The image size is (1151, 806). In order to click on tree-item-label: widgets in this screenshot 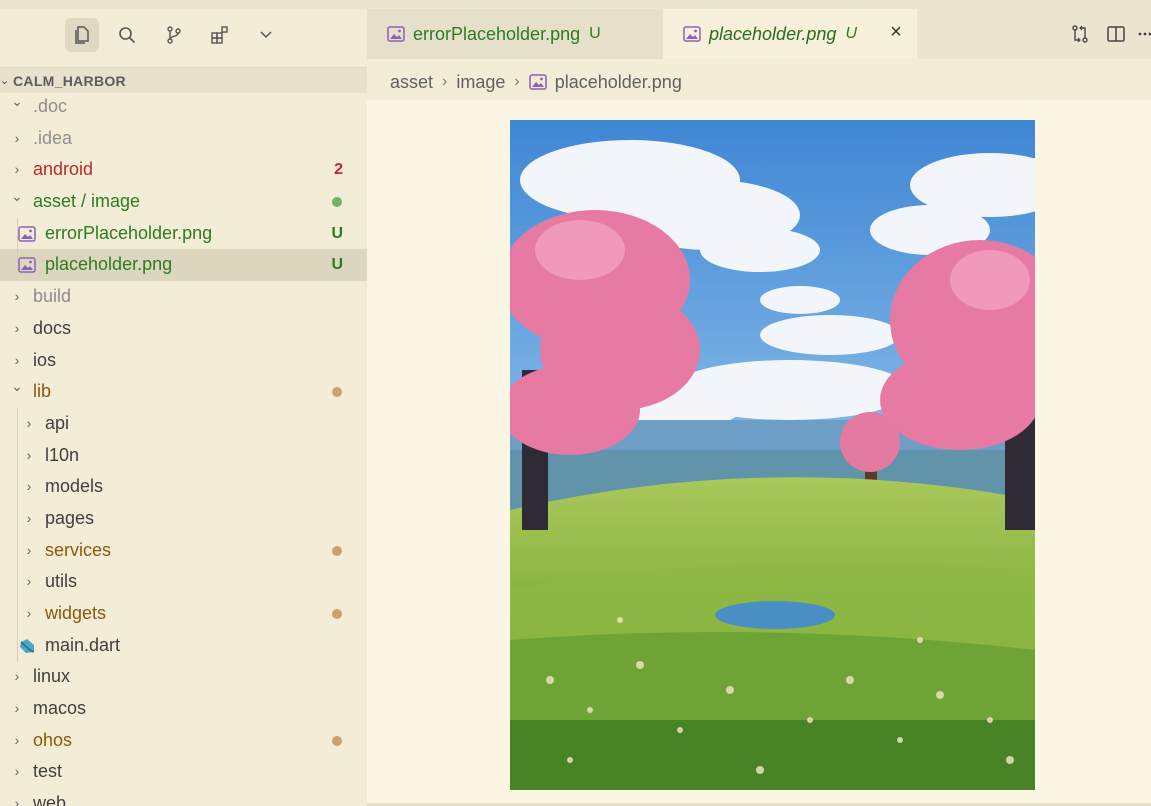, I will do `click(76, 613)`.